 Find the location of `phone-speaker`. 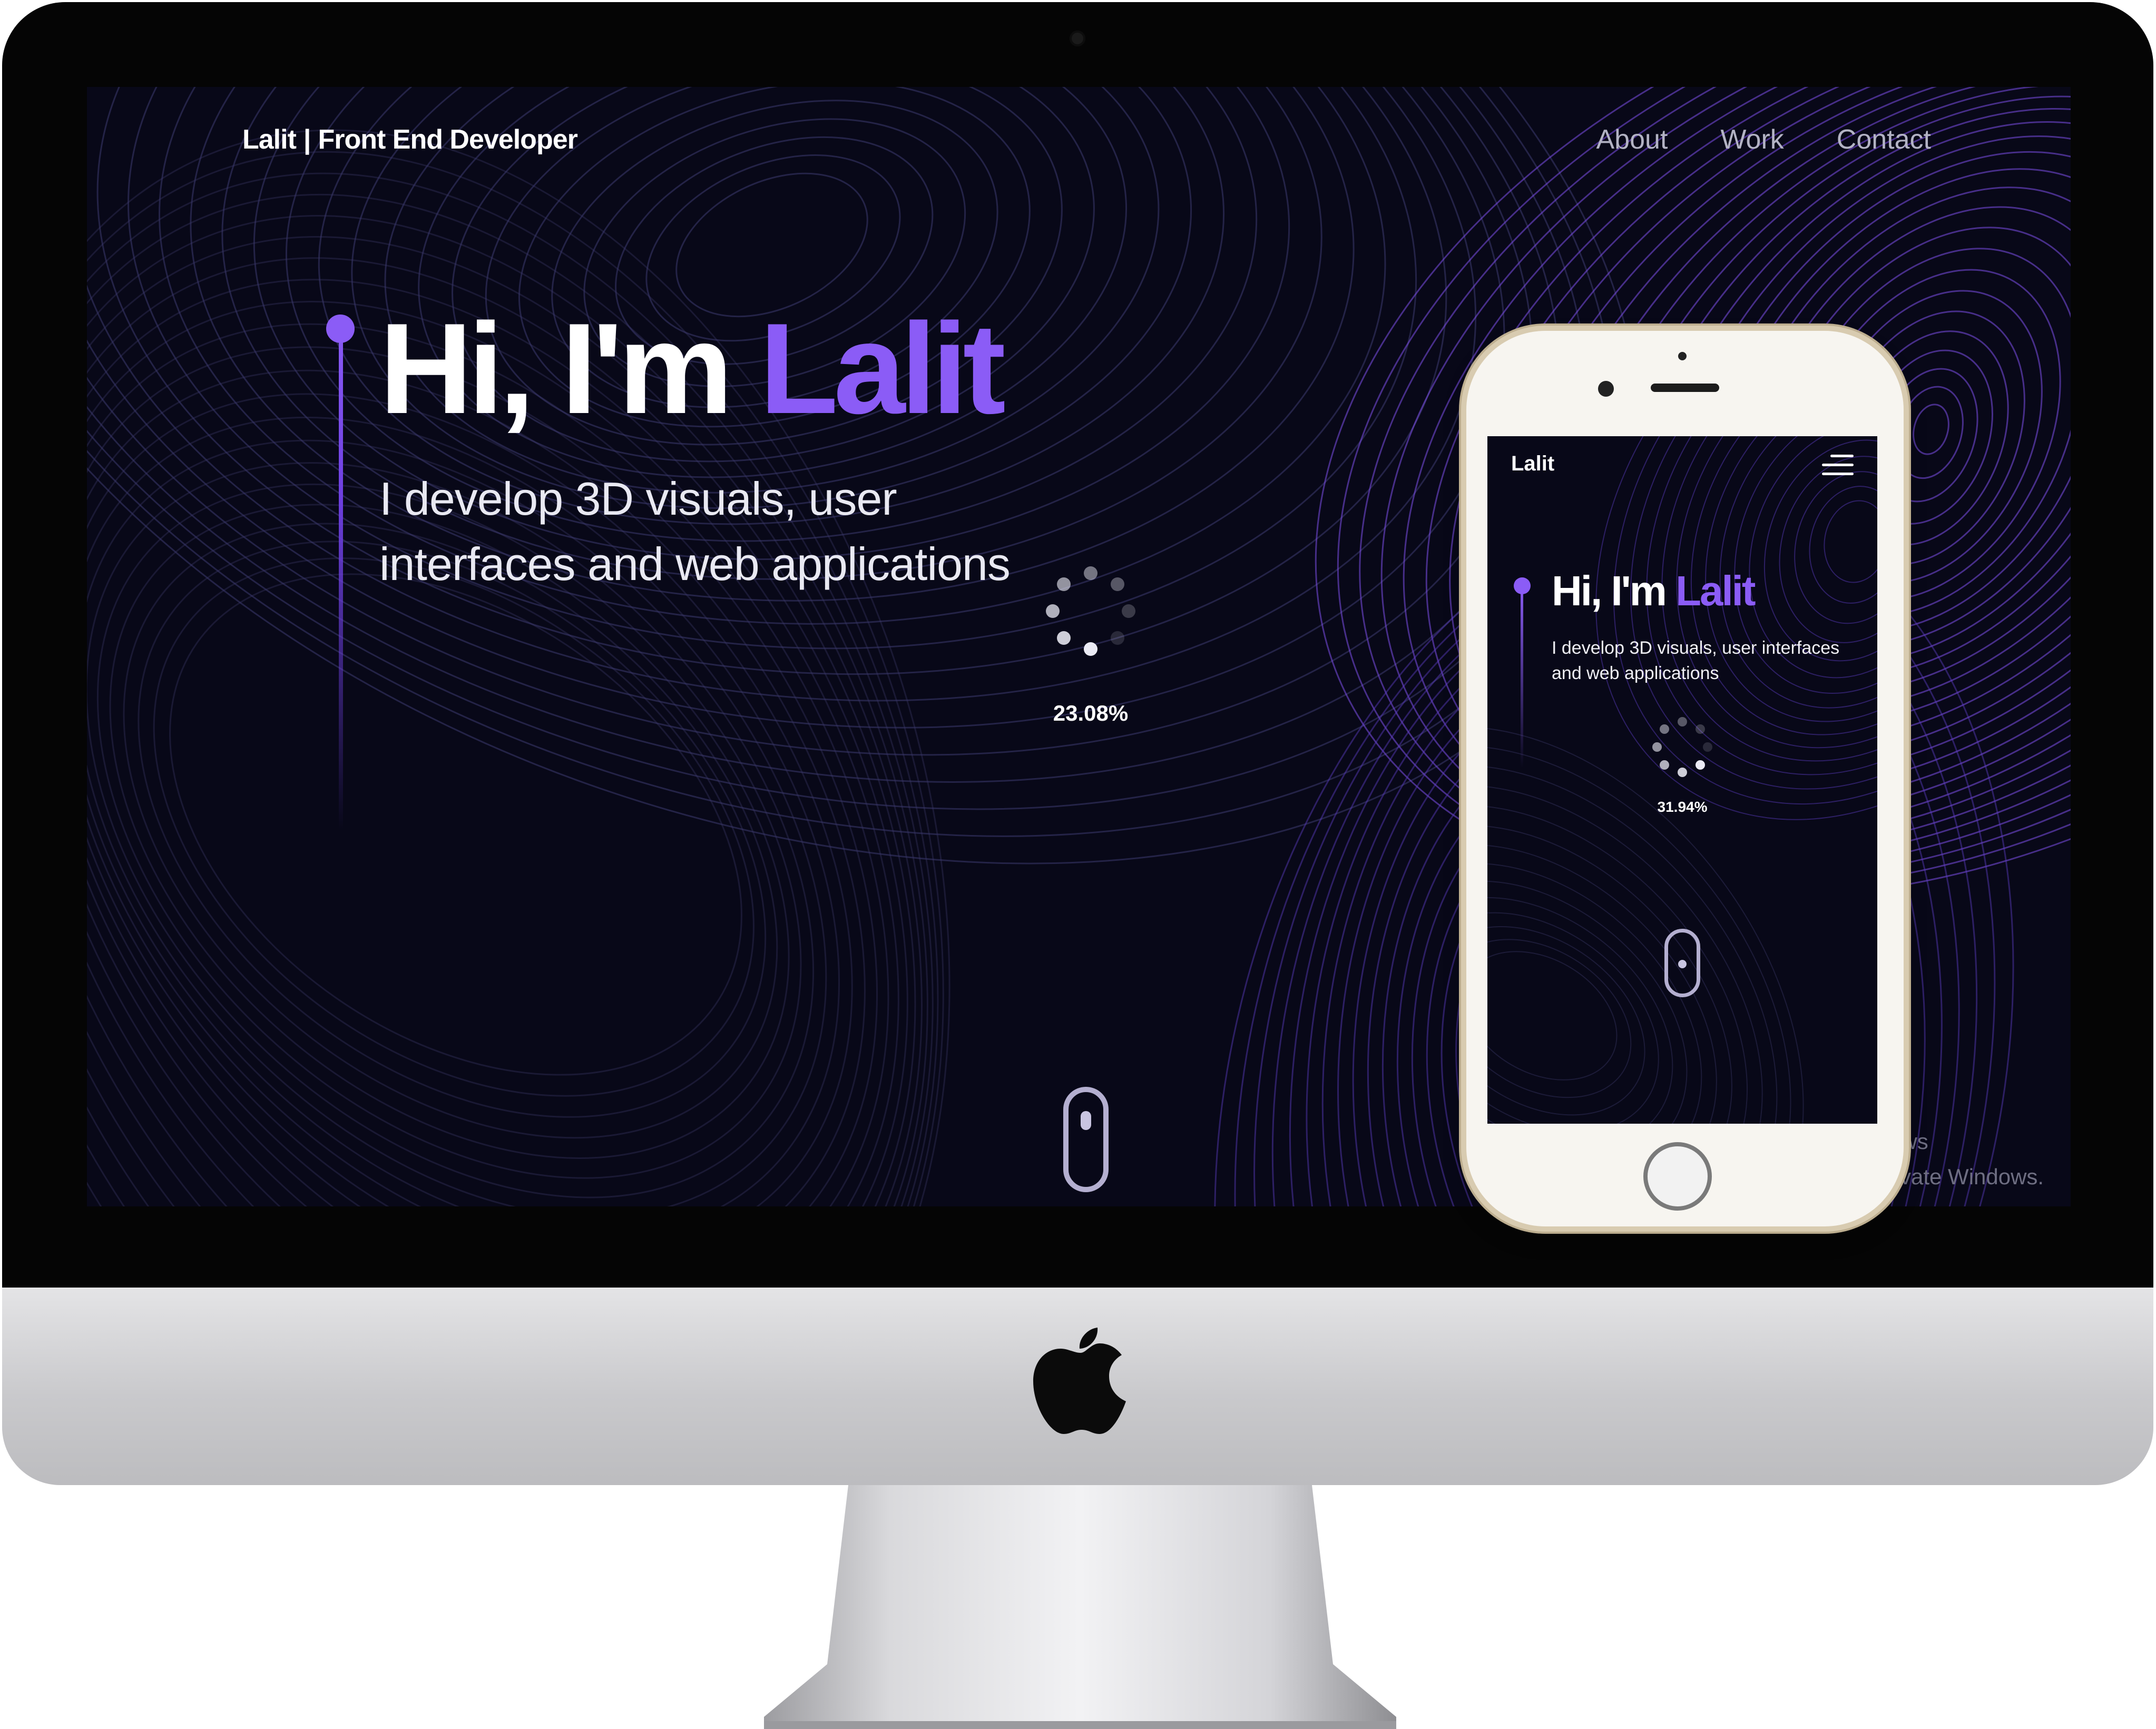

phone-speaker is located at coordinates (1685, 388).